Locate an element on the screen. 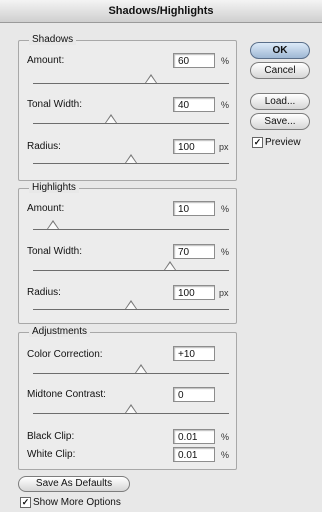 The image size is (322, 512). highlights-radius-input: 100 is located at coordinates (194, 292).